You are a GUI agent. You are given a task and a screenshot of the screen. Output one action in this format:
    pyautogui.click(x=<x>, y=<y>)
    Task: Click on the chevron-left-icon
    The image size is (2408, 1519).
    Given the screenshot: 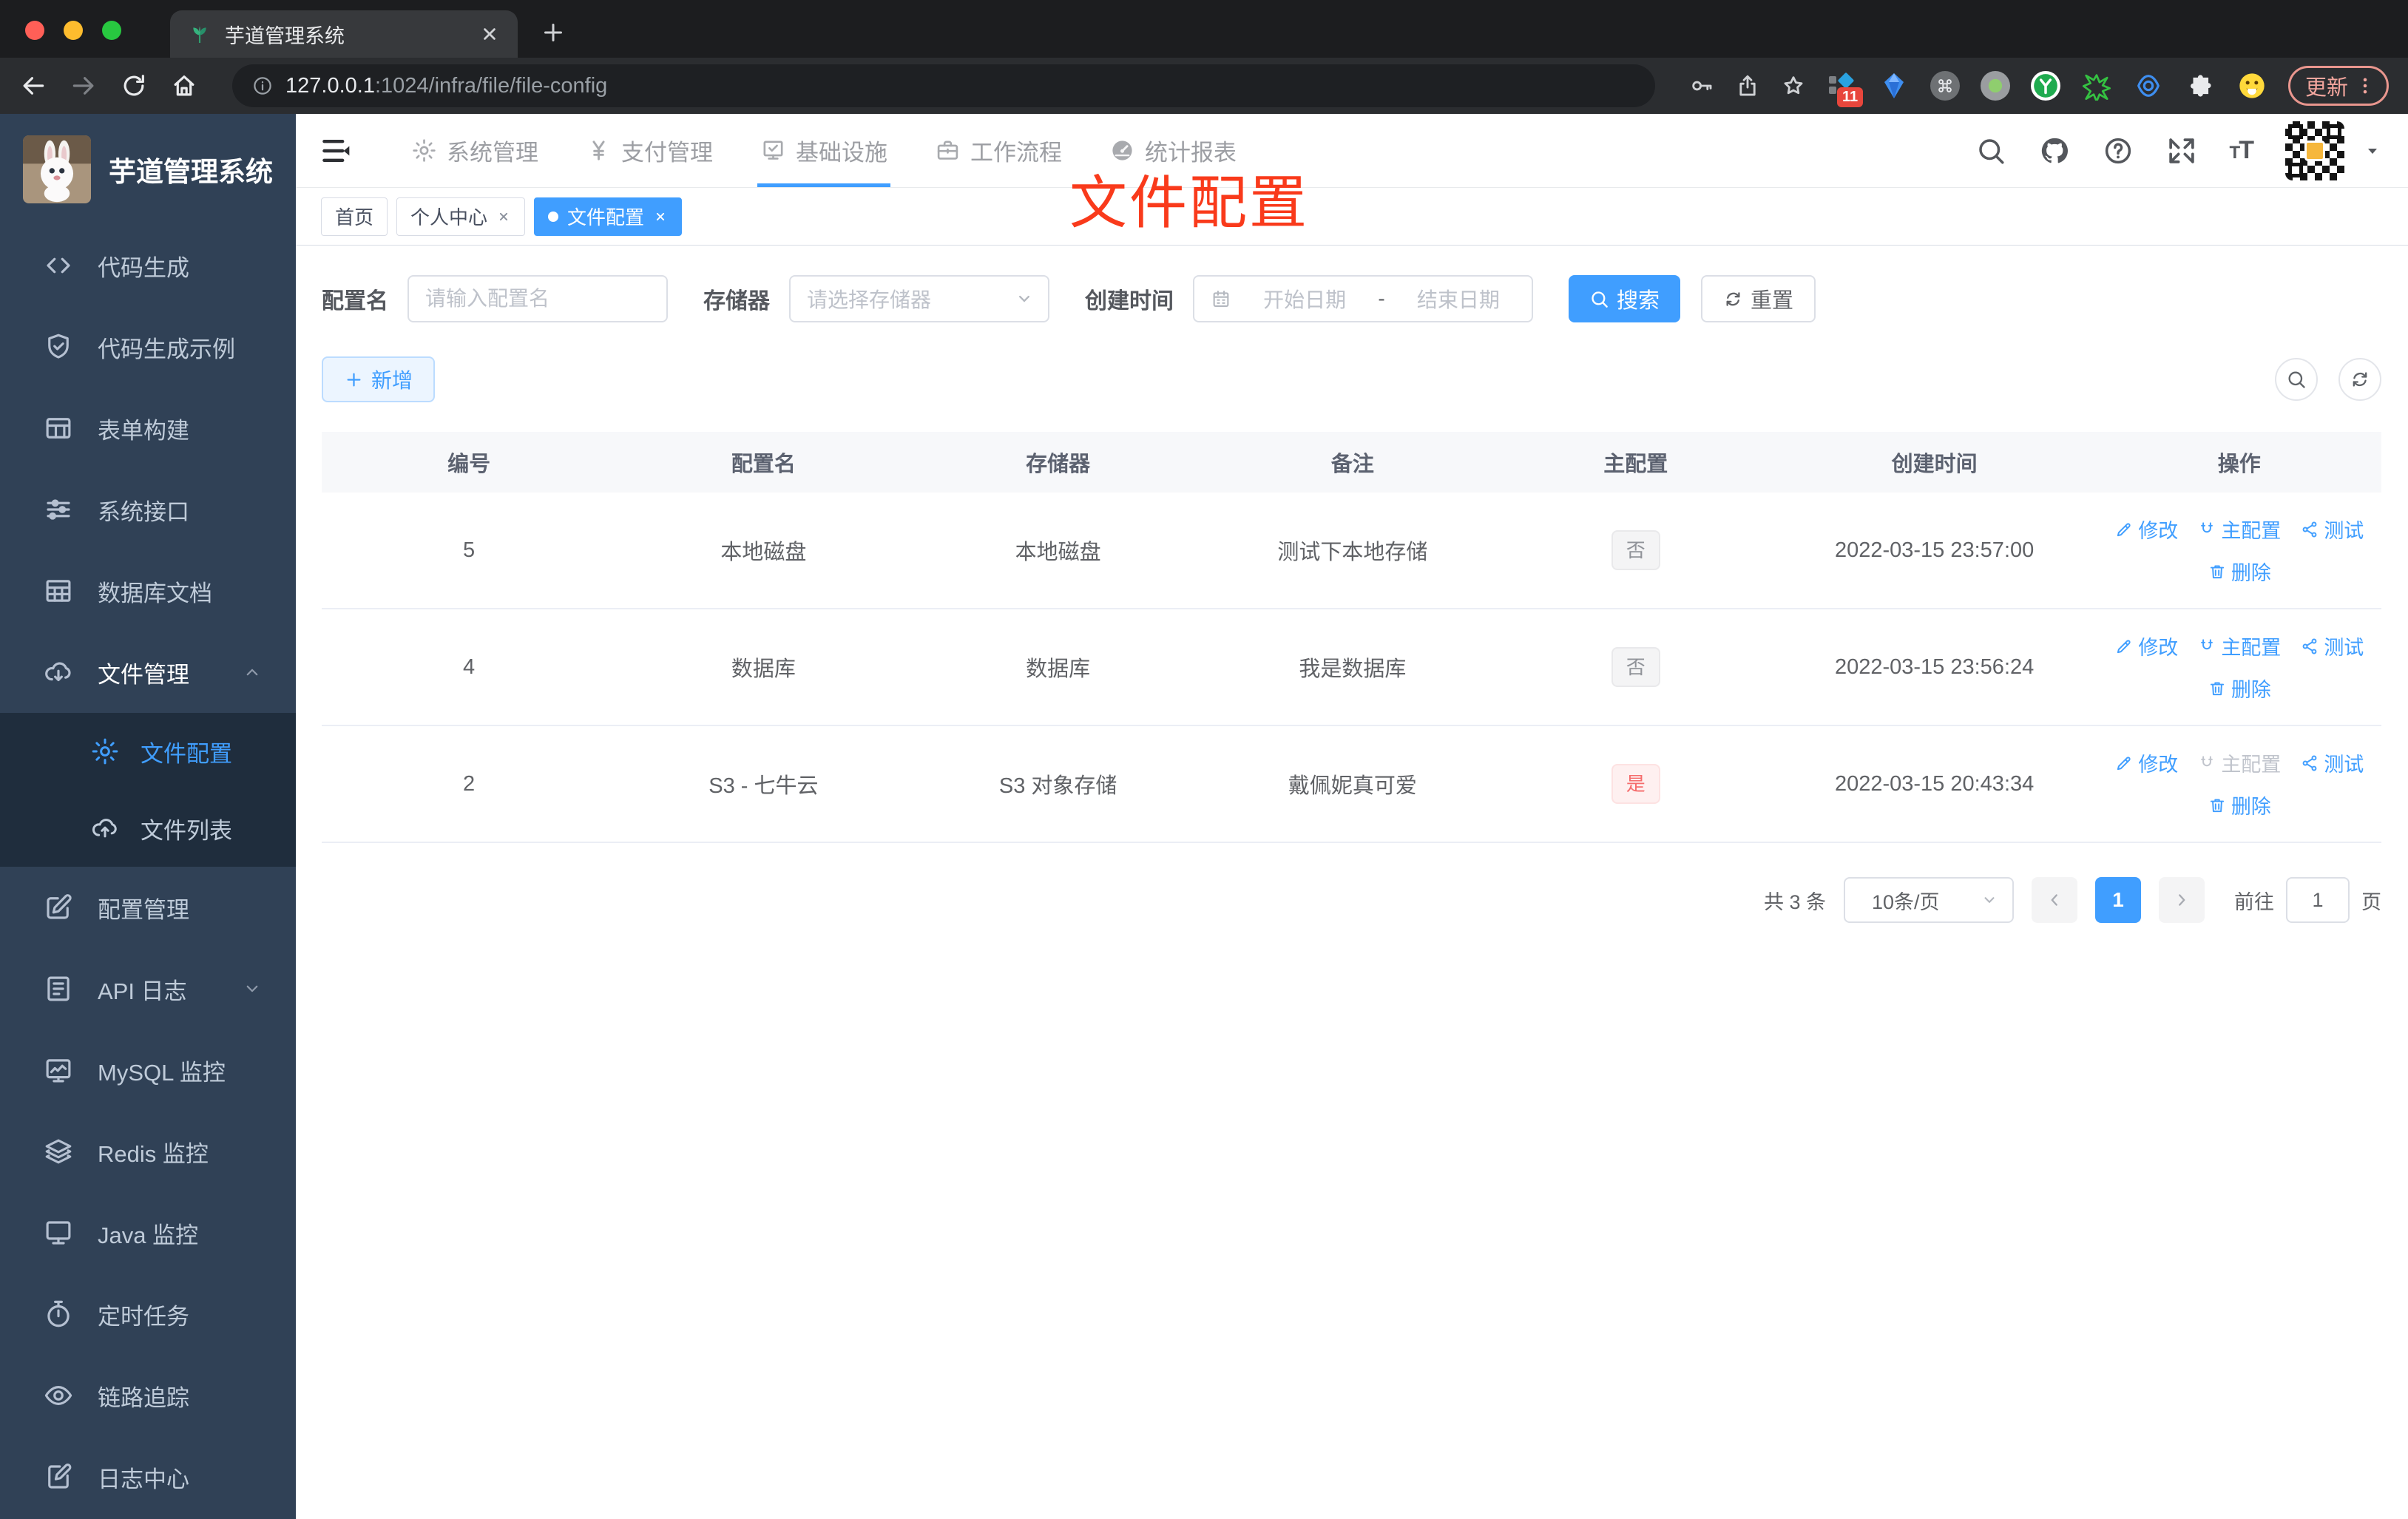 What is the action you would take?
    pyautogui.click(x=2054, y=900)
    